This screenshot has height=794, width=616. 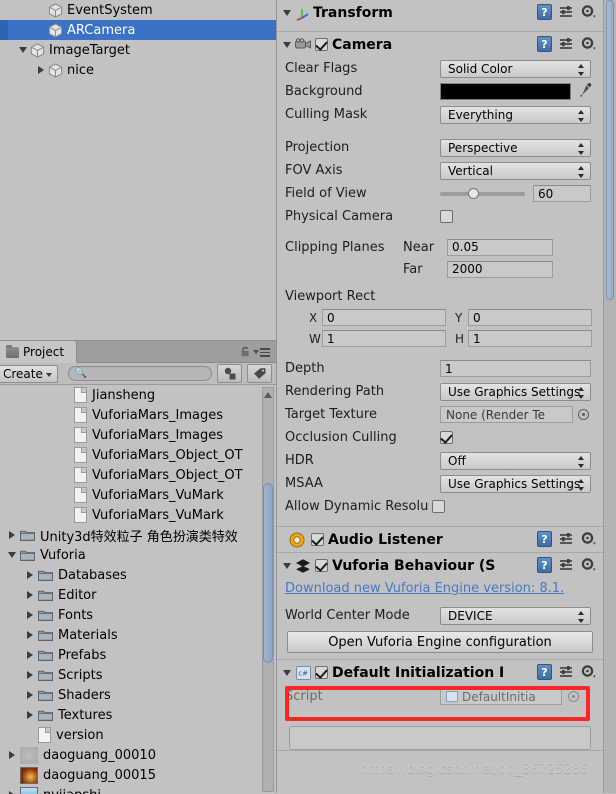 I want to click on background-color-swatch, so click(x=505, y=91).